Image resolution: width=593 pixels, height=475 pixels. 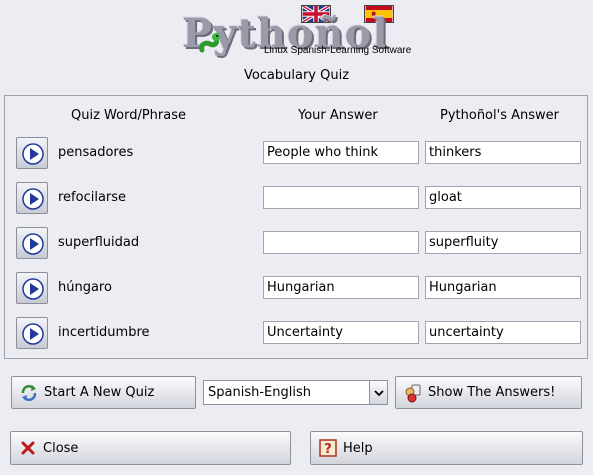 What do you see at coordinates (28, 448) in the screenshot?
I see `close-icon` at bounding box center [28, 448].